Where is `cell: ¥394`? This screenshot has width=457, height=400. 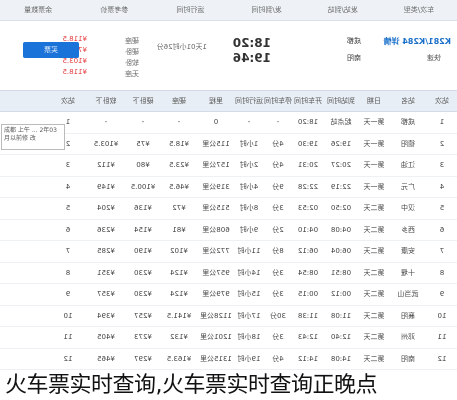
cell: ¥394 is located at coordinates (106, 315).